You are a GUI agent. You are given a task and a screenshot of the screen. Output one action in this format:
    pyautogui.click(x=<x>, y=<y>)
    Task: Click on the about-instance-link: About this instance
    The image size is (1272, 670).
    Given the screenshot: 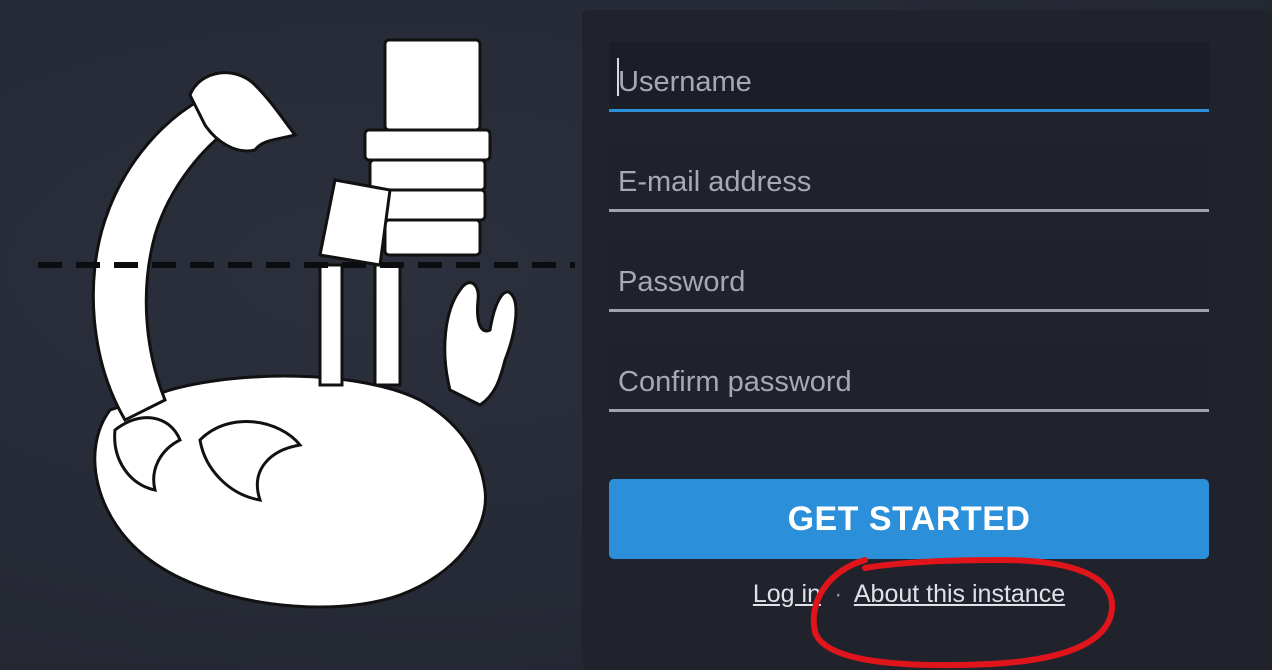 What is the action you would take?
    pyautogui.click(x=959, y=594)
    